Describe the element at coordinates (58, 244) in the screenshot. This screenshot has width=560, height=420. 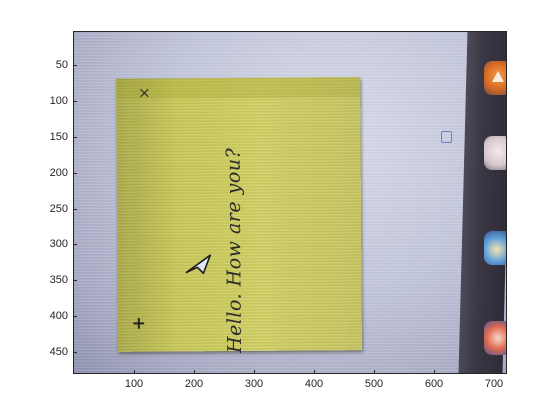
I see `y-tick-label: 300` at that location.